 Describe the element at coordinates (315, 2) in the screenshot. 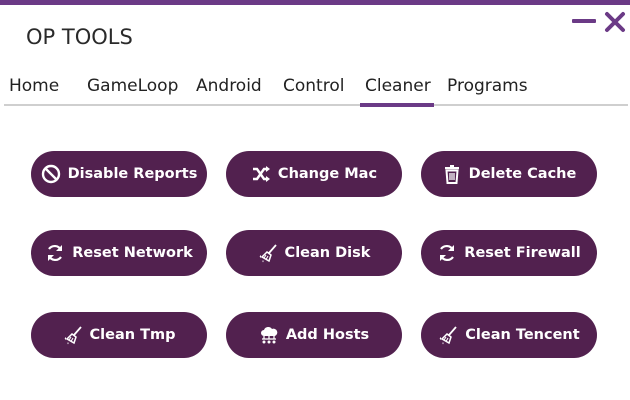

I see `window-top-accent-bar` at that location.